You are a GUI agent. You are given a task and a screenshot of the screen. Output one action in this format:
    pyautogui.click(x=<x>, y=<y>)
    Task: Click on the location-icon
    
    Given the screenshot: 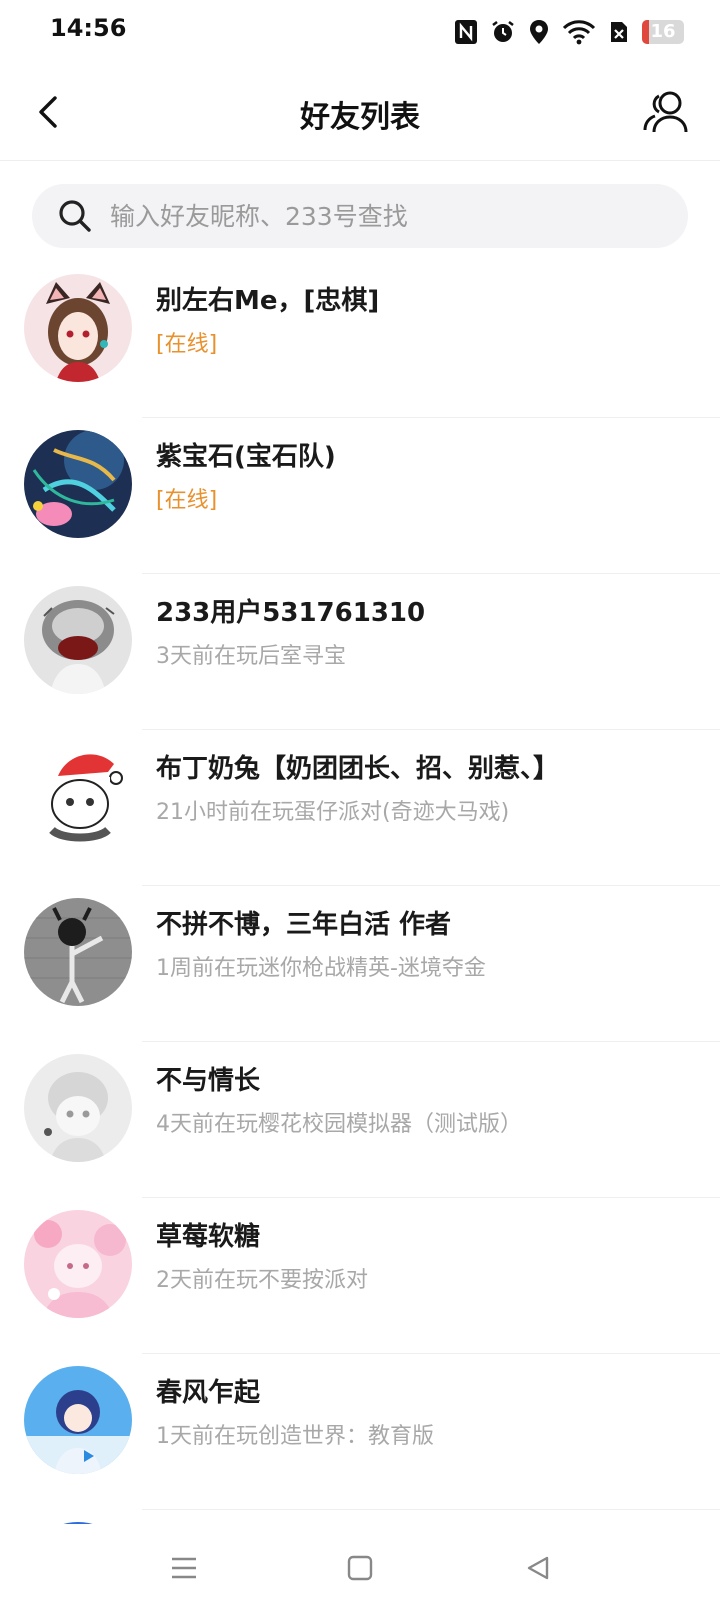 What is the action you would take?
    pyautogui.click(x=539, y=32)
    